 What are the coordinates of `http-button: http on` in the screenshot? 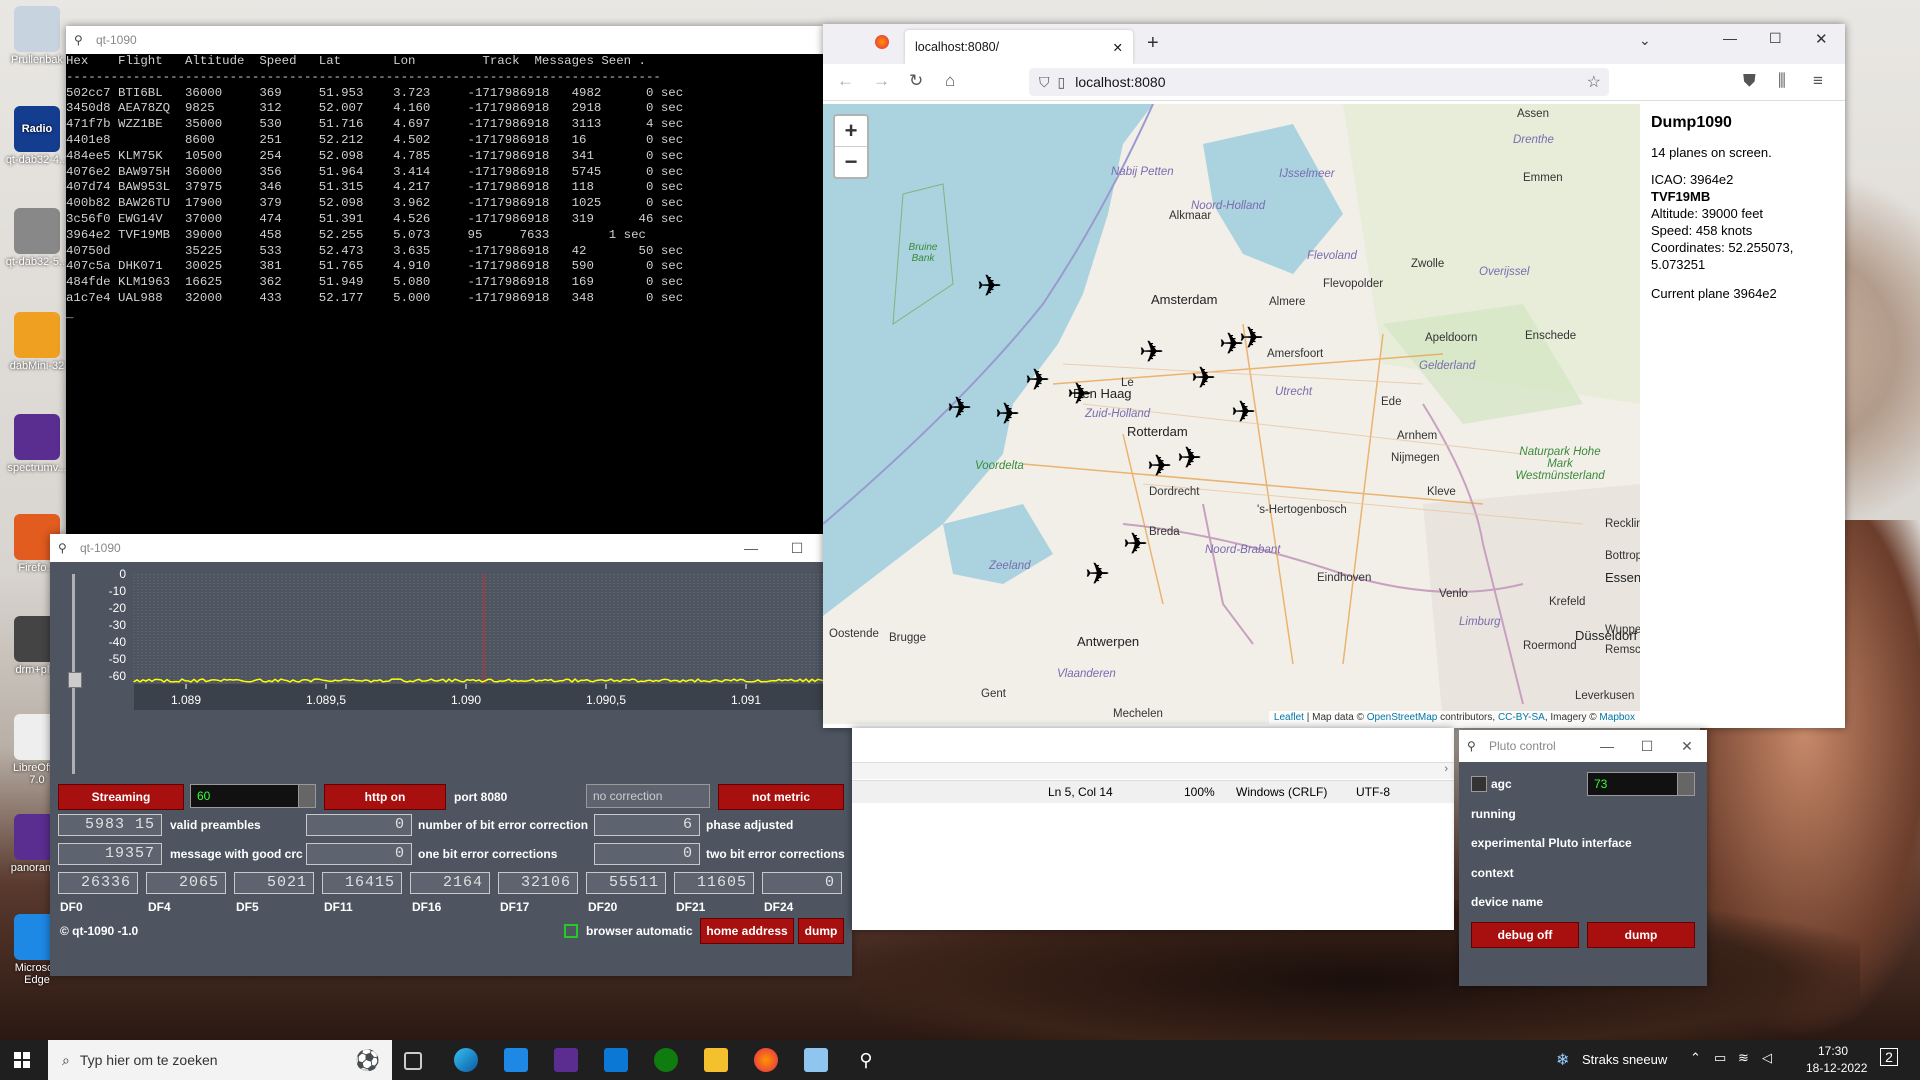 It's located at (385, 797).